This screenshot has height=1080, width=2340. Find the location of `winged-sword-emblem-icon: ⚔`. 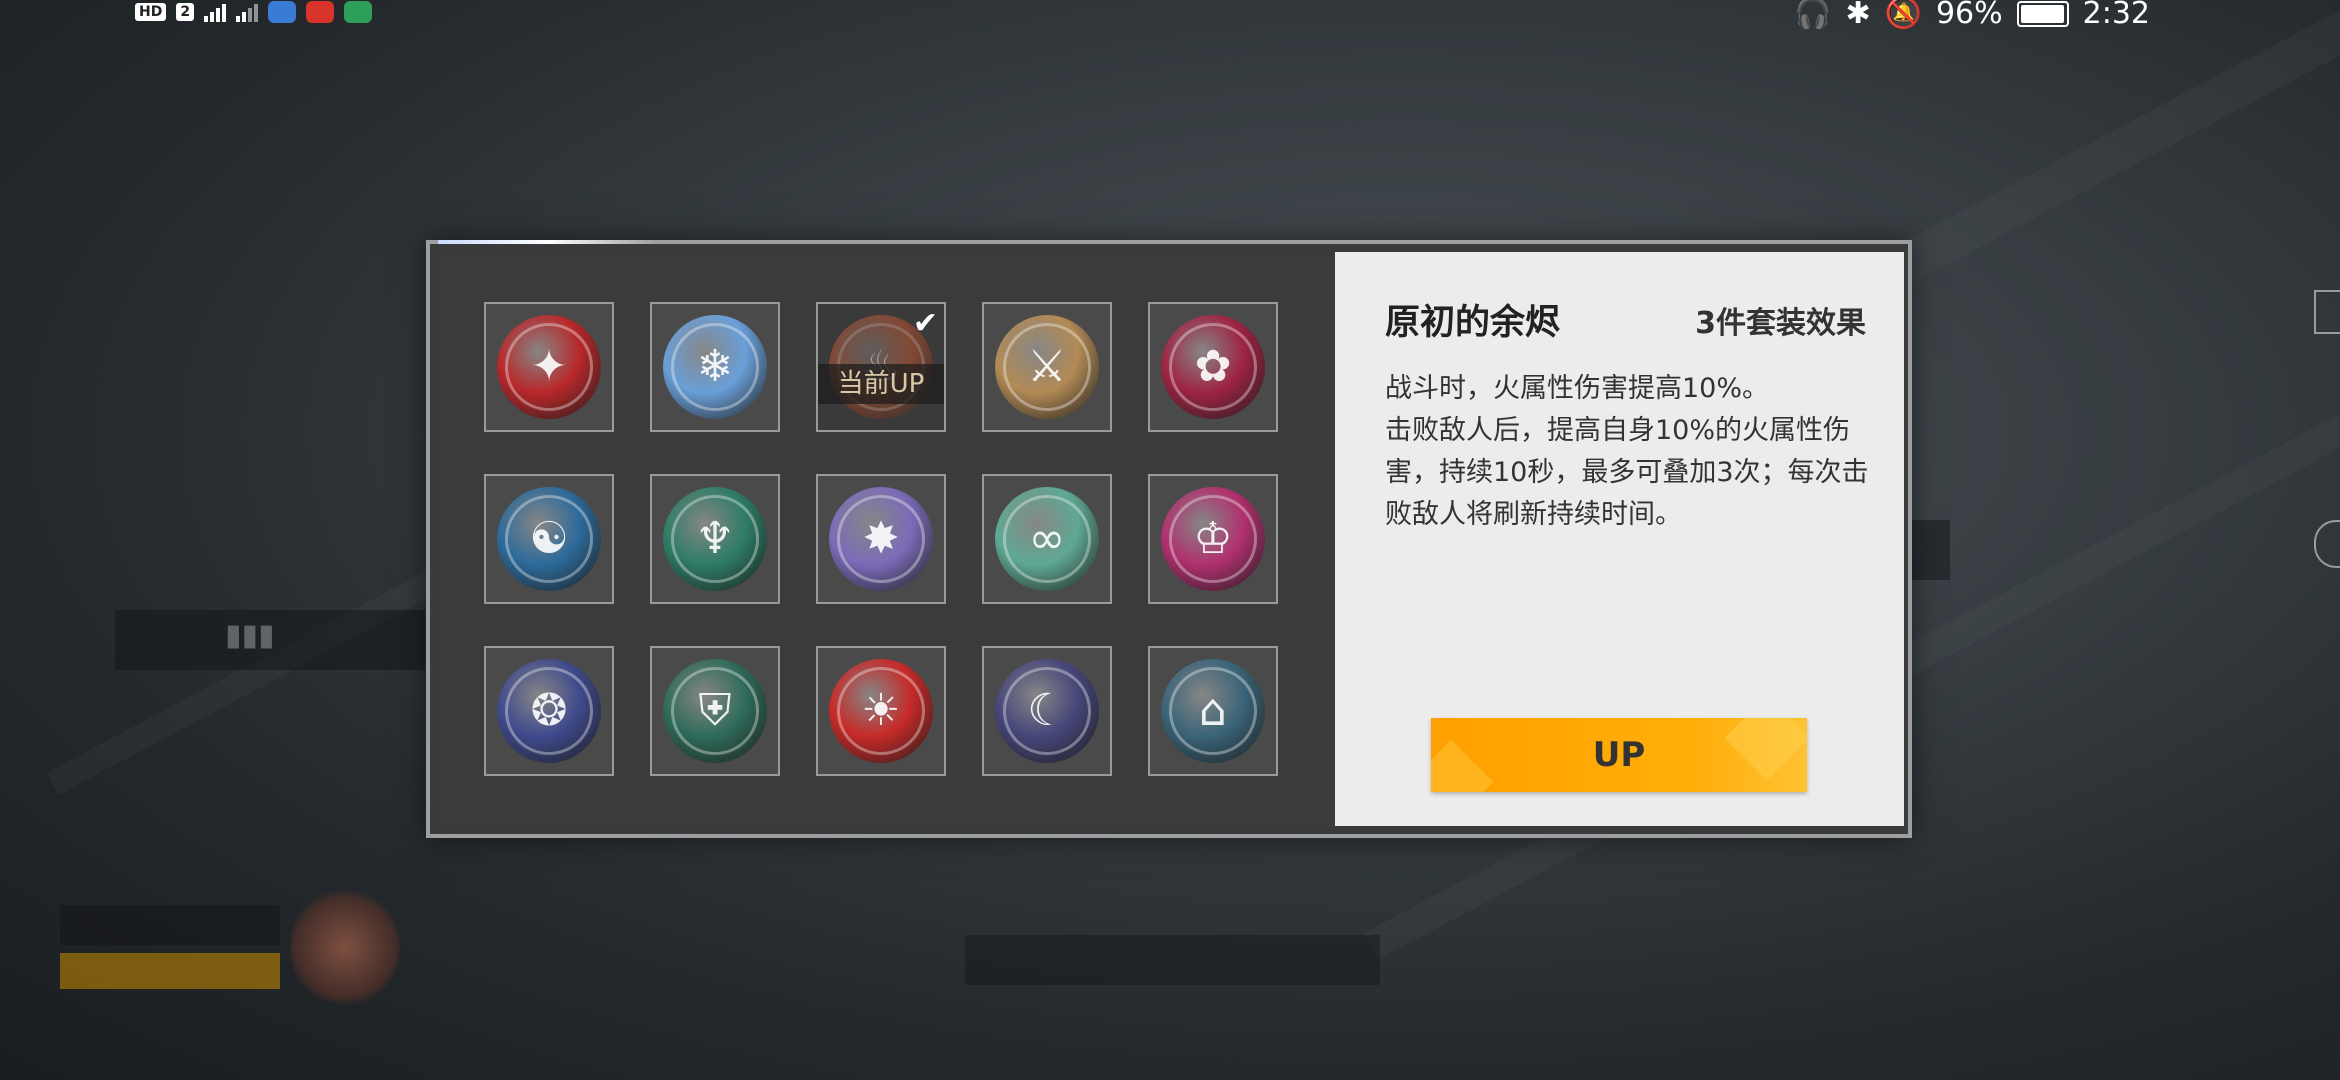

winged-sword-emblem-icon: ⚔ is located at coordinates (1047, 367).